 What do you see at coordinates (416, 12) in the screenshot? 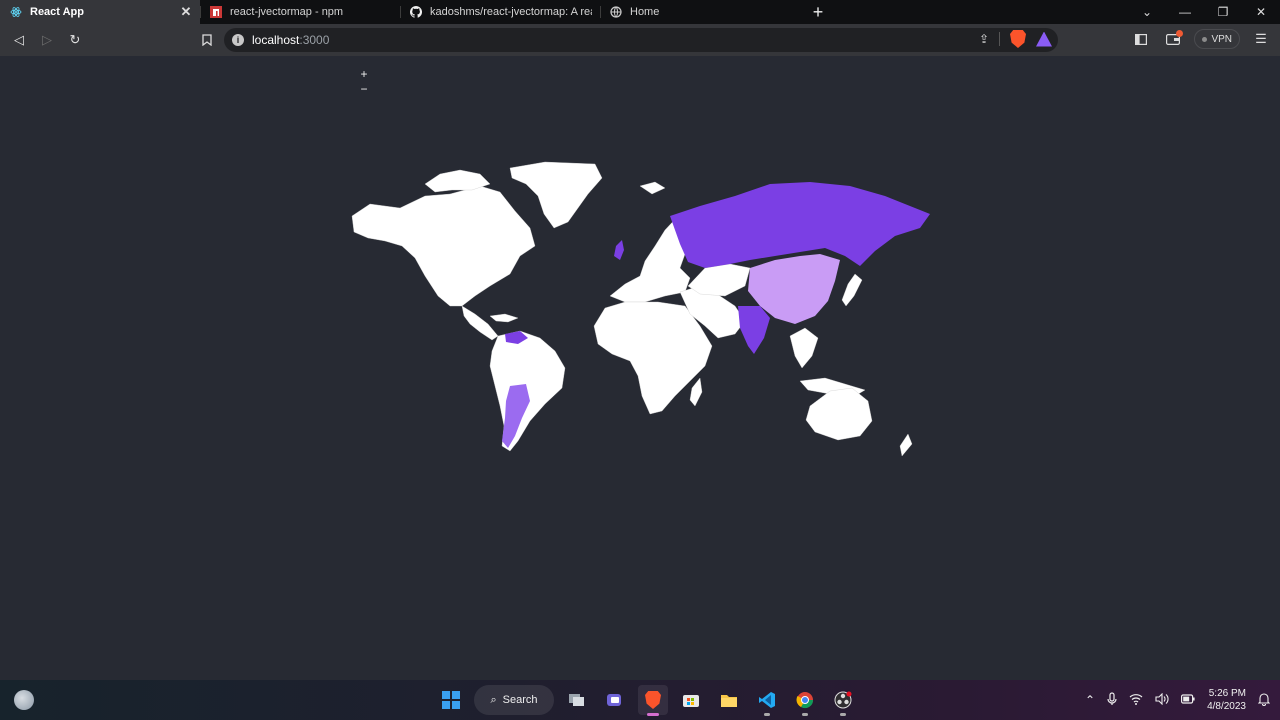
I see `github-icon` at bounding box center [416, 12].